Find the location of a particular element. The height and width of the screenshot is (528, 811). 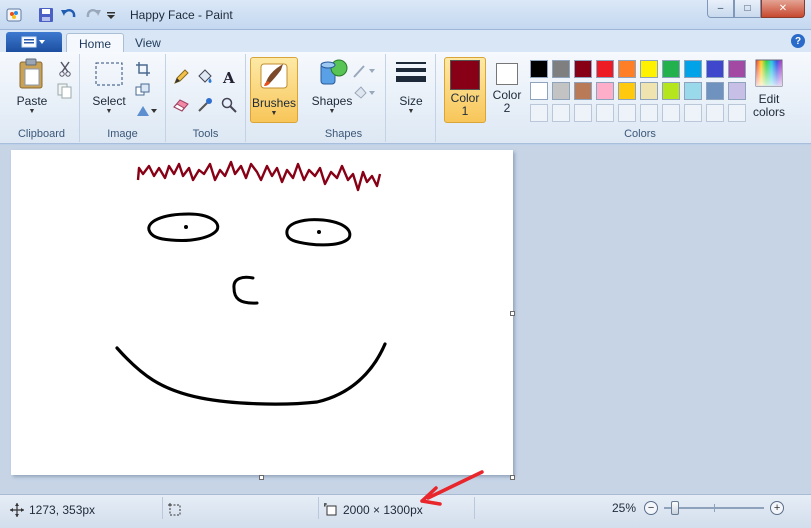

close-button: ✕ is located at coordinates (783, 9).